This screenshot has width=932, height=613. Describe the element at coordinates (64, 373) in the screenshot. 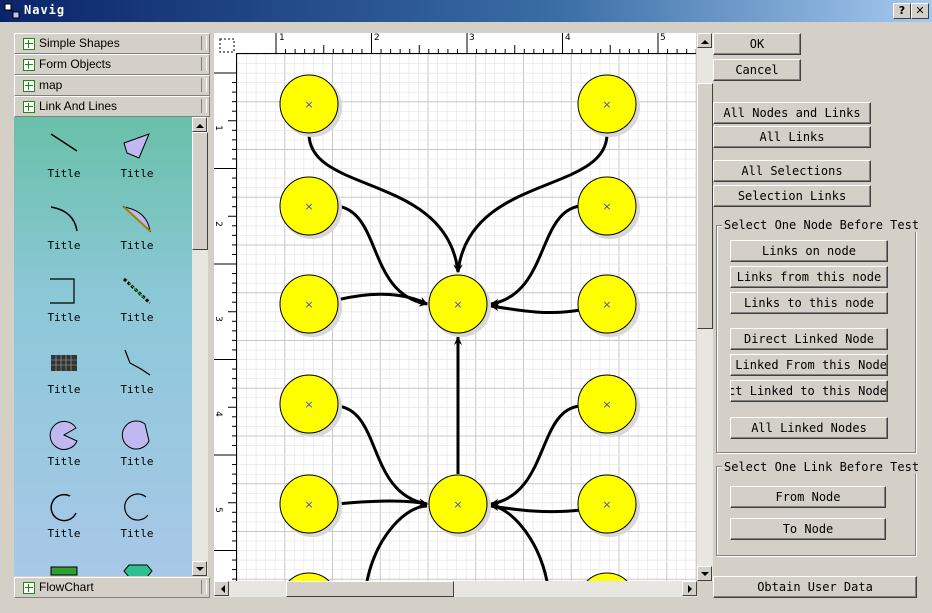

I see `palette-item-grid: Title` at that location.